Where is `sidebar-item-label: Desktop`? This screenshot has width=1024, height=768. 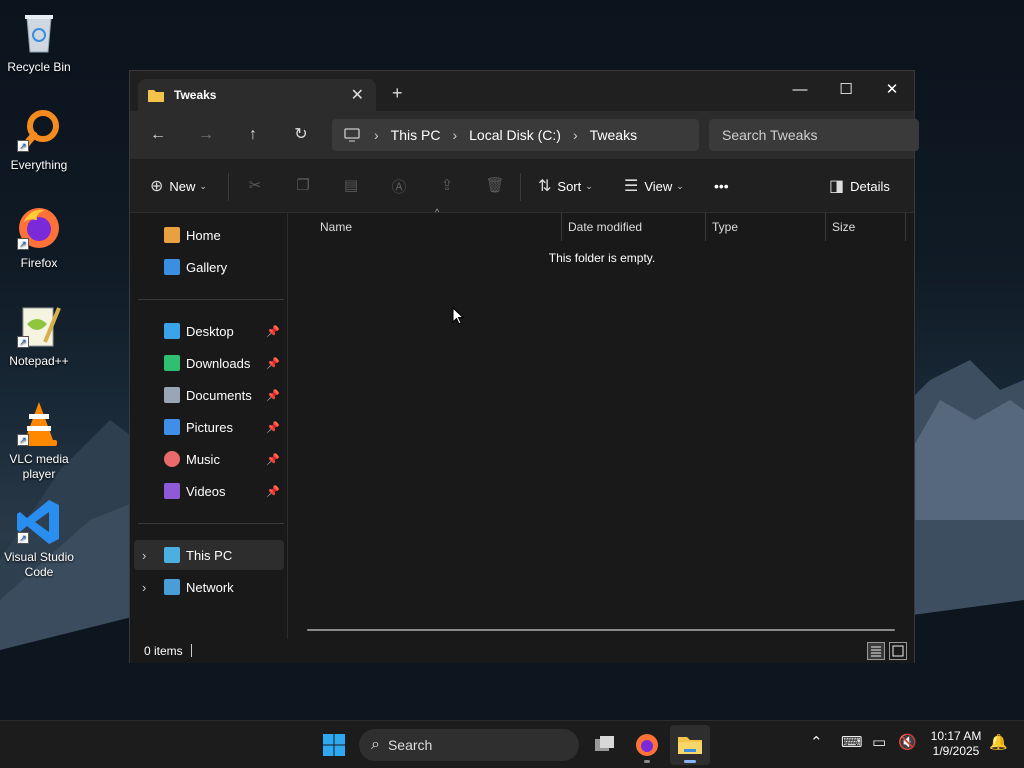 sidebar-item-label: Desktop is located at coordinates (210, 331).